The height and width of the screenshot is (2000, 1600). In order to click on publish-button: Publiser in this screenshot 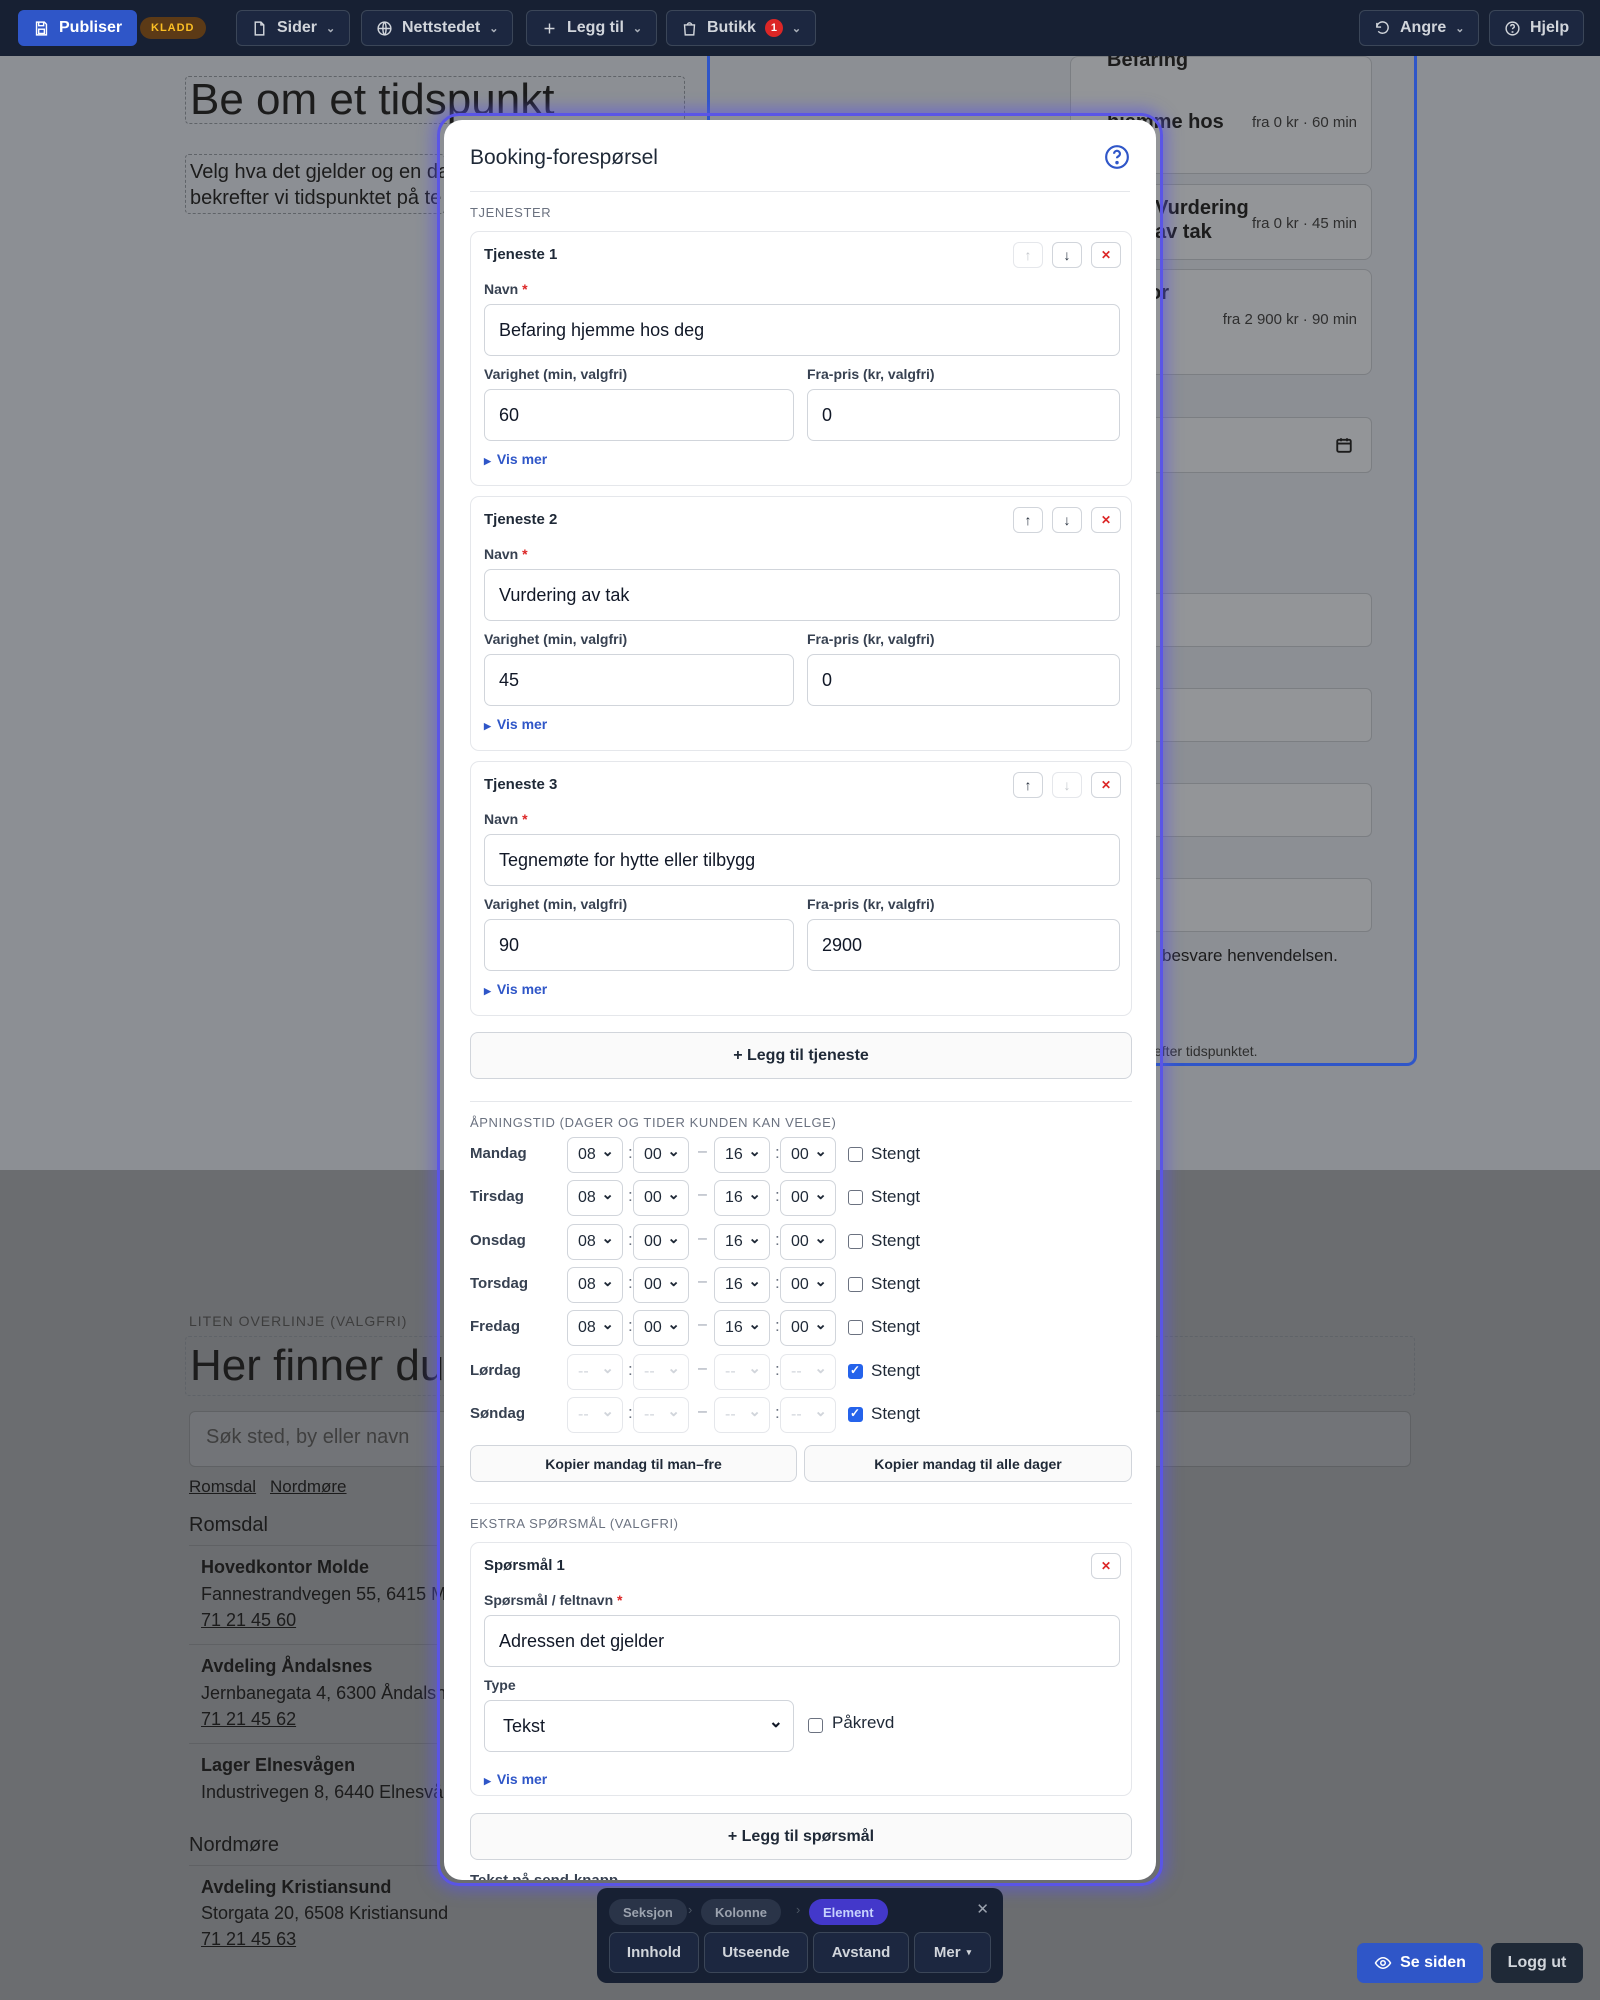, I will do `click(78, 28)`.